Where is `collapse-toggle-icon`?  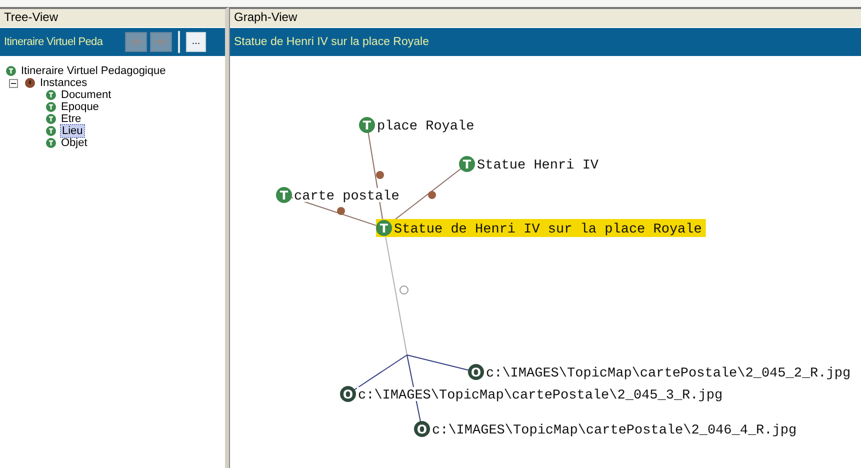
collapse-toggle-icon is located at coordinates (13, 83).